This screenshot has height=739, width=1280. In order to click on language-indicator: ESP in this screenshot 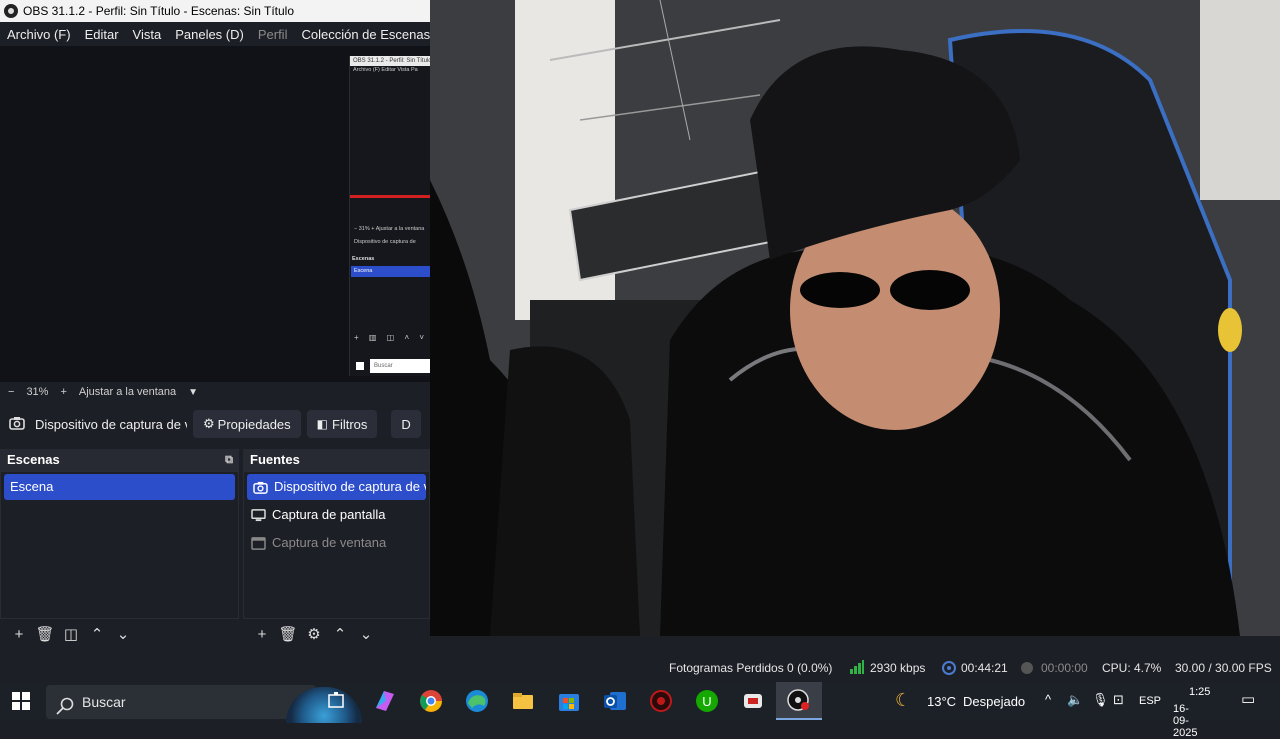, I will do `click(1150, 701)`.